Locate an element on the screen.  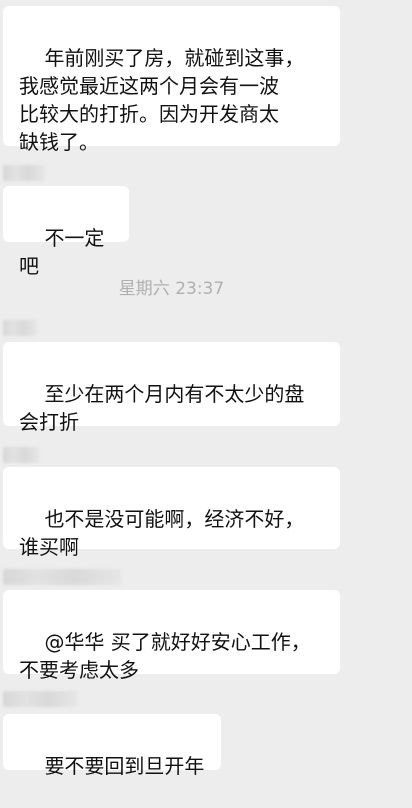
message-bubble: 也不是没可能啊，经济不好， 谁买啊 is located at coordinates (171, 513).